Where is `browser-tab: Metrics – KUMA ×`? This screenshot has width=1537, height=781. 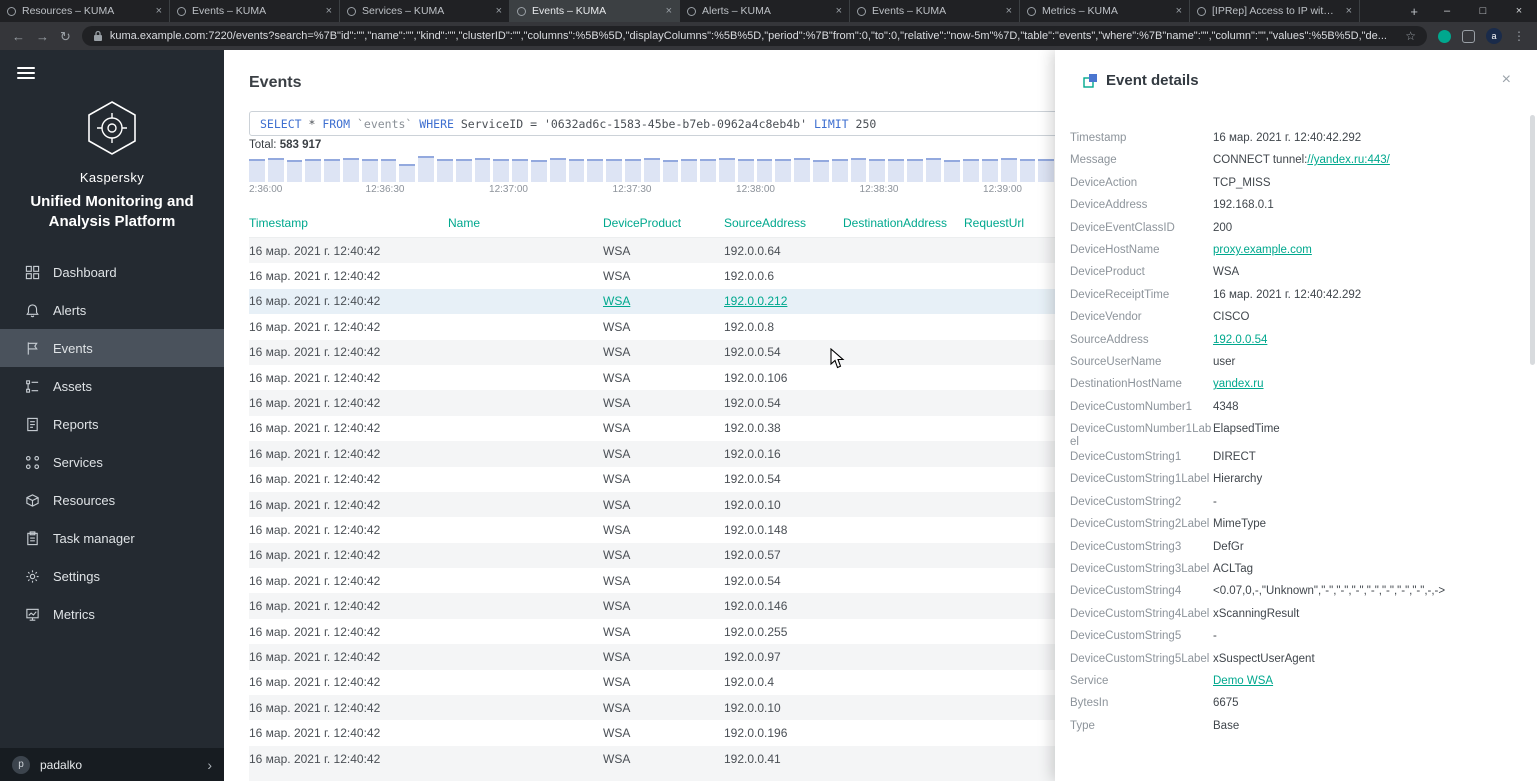
browser-tab: Metrics – KUMA × is located at coordinates (1105, 11).